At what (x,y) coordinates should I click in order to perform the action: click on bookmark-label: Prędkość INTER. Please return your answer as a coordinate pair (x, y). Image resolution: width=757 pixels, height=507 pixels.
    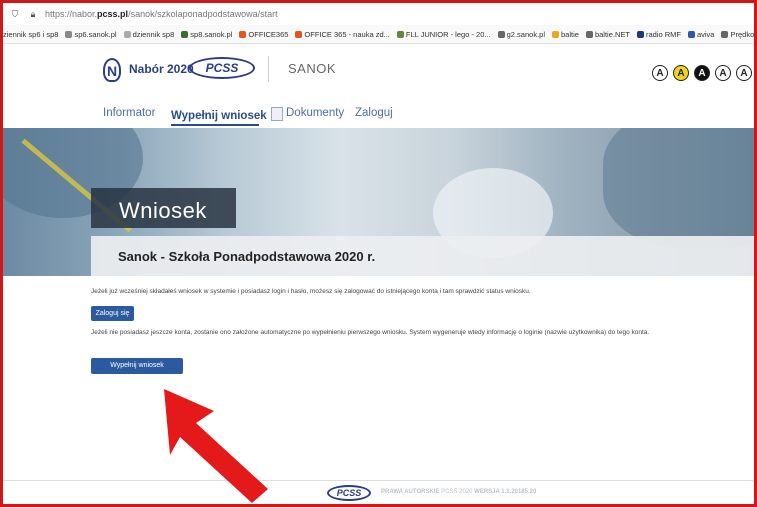
    Looking at the image, I should click on (742, 34).